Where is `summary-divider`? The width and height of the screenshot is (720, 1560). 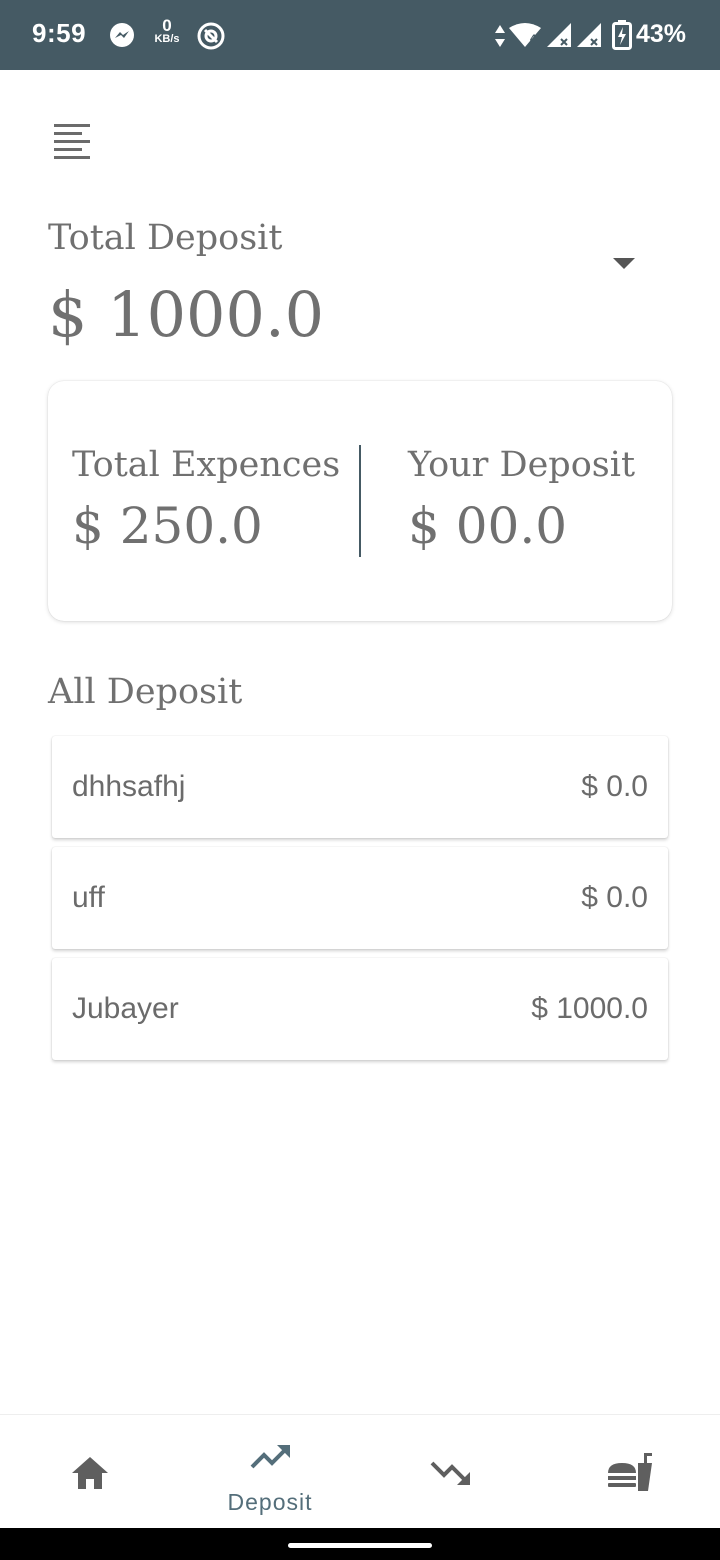
summary-divider is located at coordinates (360, 501).